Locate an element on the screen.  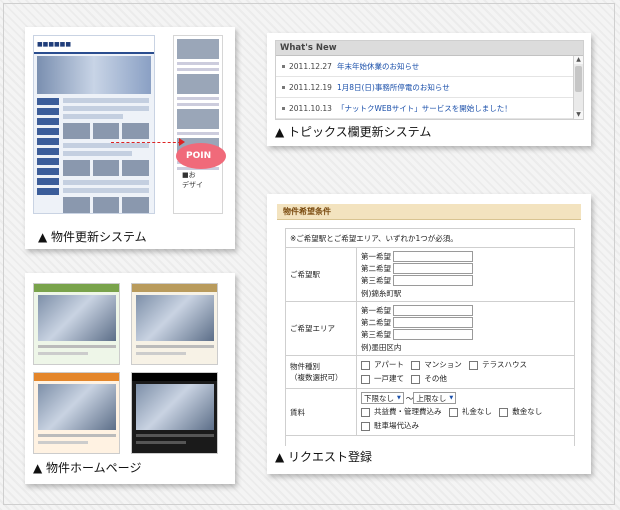
property-update-caption: ▲ 物件更新システム is located at coordinates (92, 237).